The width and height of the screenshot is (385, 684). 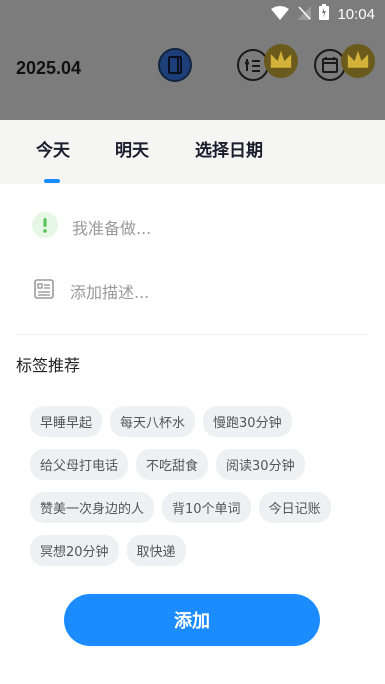 I want to click on tab-label: 今天, so click(x=53, y=151).